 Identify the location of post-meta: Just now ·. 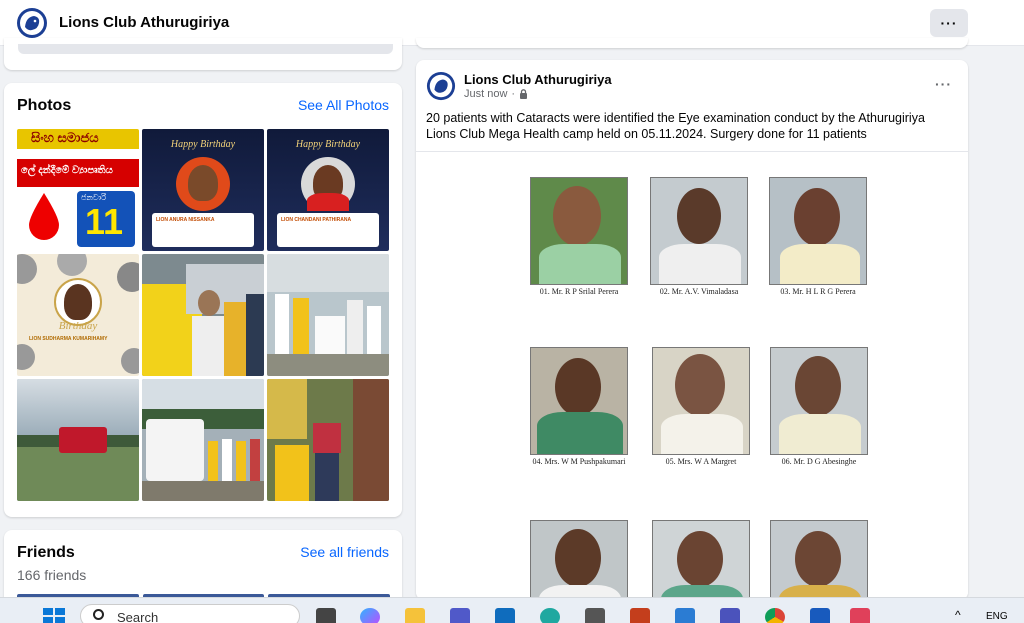
(496, 94).